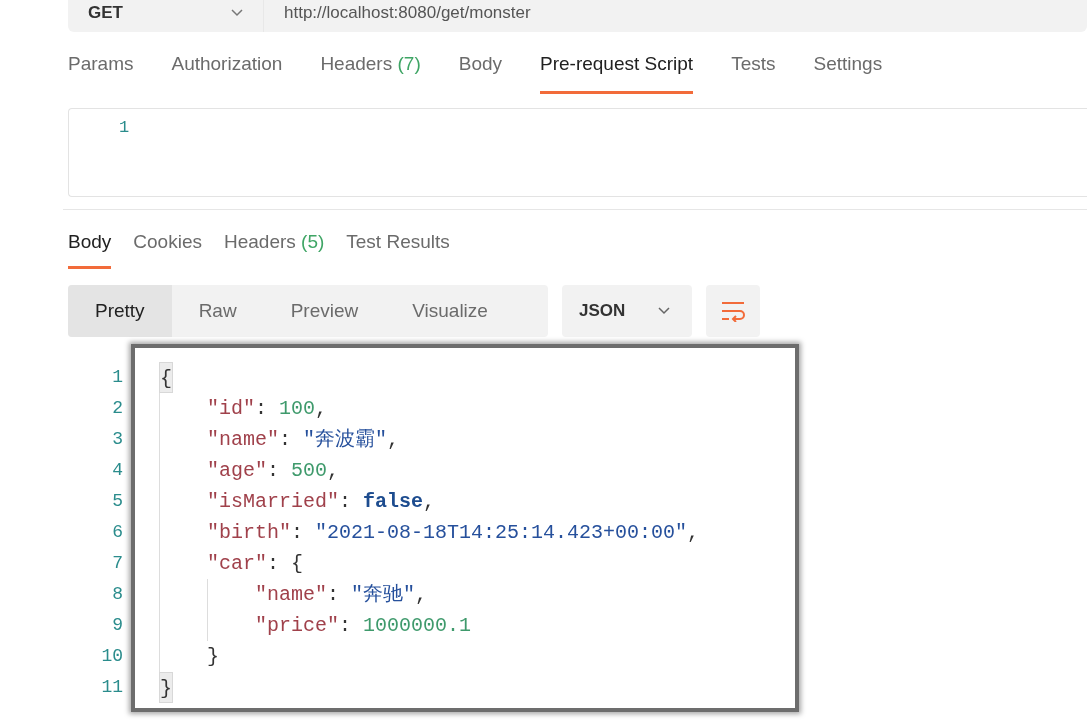 The image size is (1087, 728). I want to click on view-tab: Pretty, so click(120, 311).